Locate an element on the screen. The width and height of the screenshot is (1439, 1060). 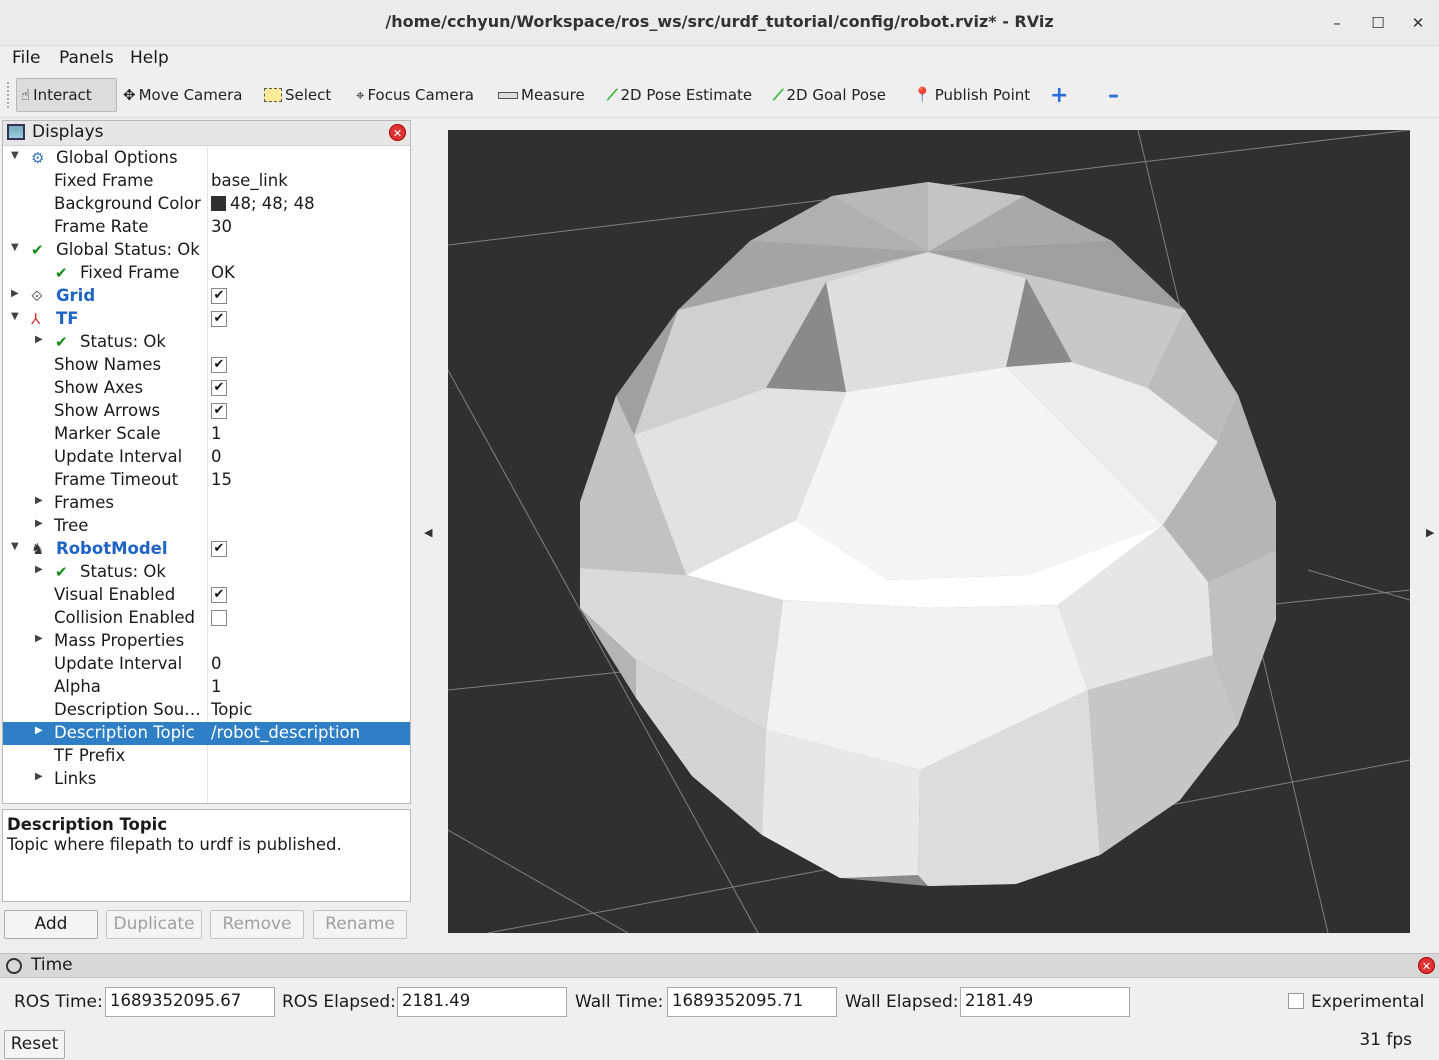
tree-row-robot-model: ▼ ♞ RobotModel ✔ is located at coordinates (206, 549).